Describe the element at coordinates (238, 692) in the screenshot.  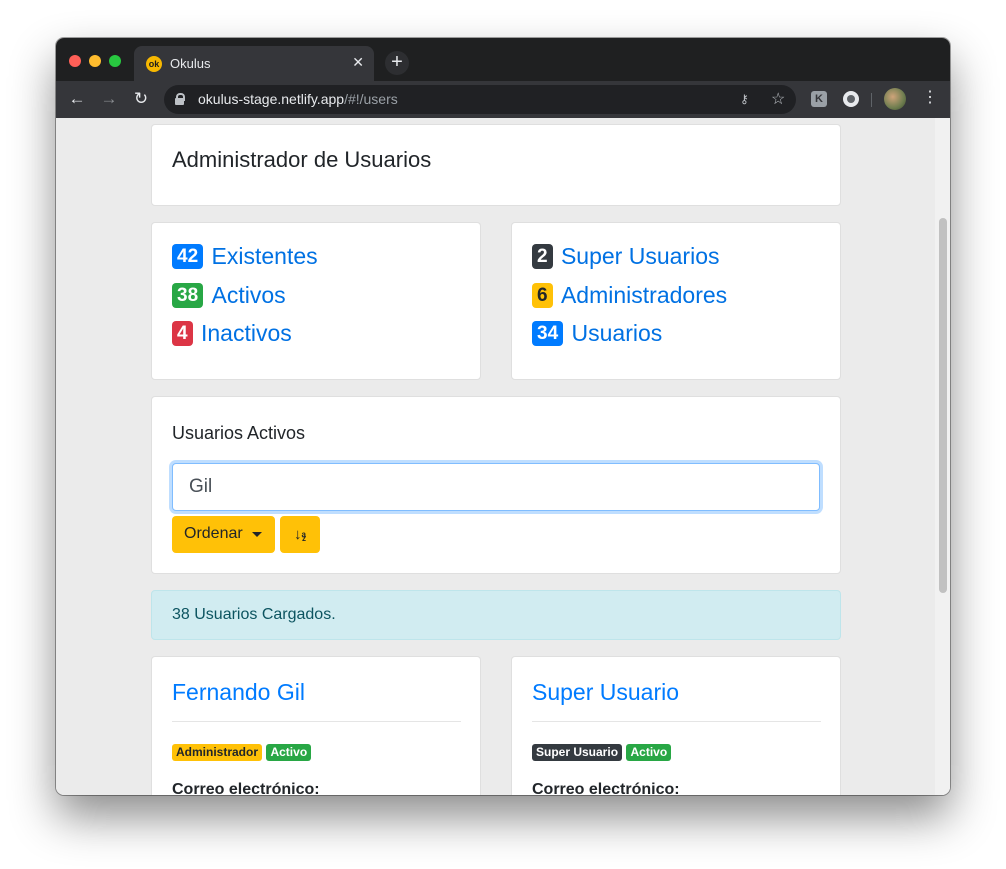
I see `user-name-link: Fernando Gil` at that location.